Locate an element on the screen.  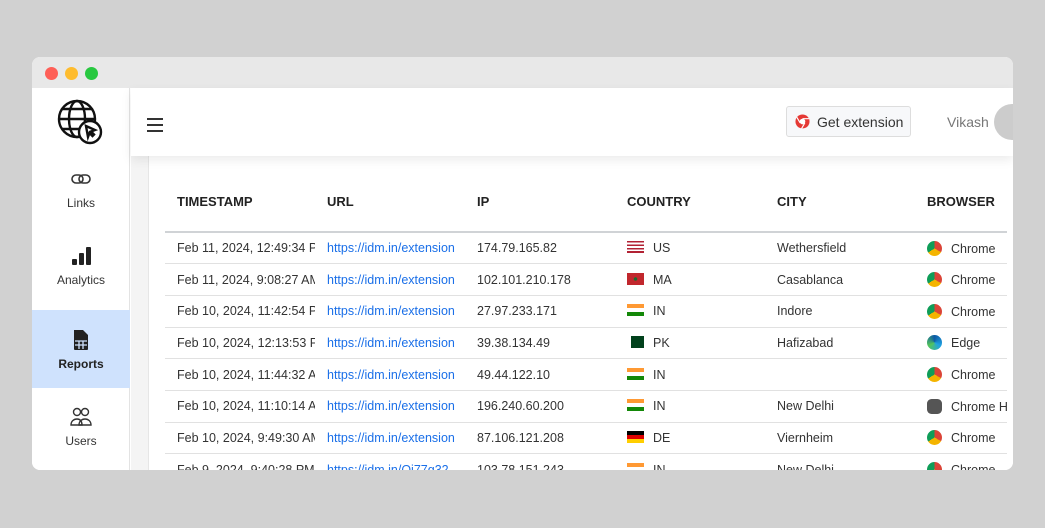
country-code: DE is located at coordinates (662, 437).